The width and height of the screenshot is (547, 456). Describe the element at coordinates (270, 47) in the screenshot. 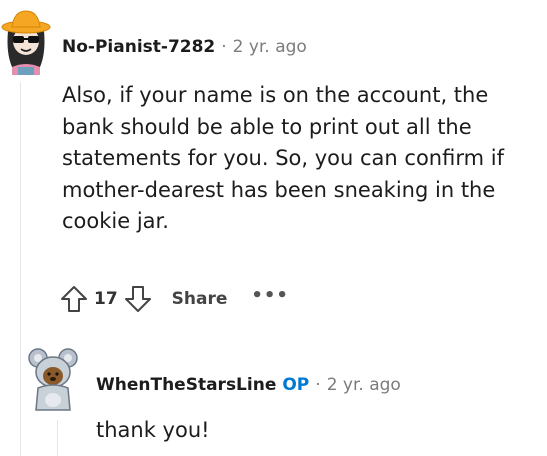

I see `comment-timestamp: 2 yr. ago` at that location.